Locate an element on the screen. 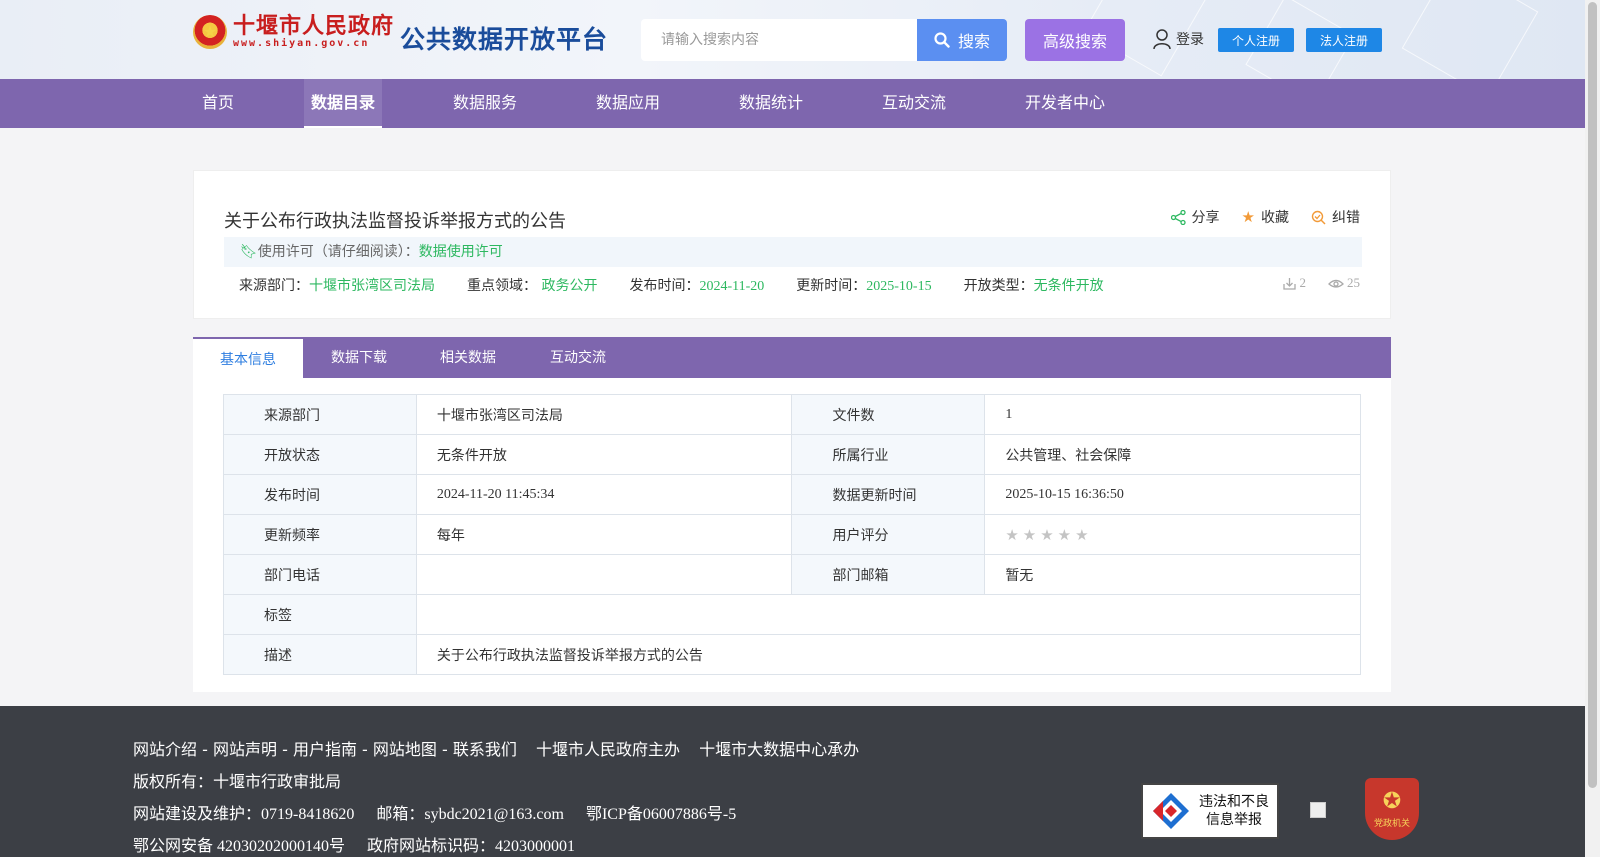  footer-link-contact: 联系我们 is located at coordinates (485, 749).